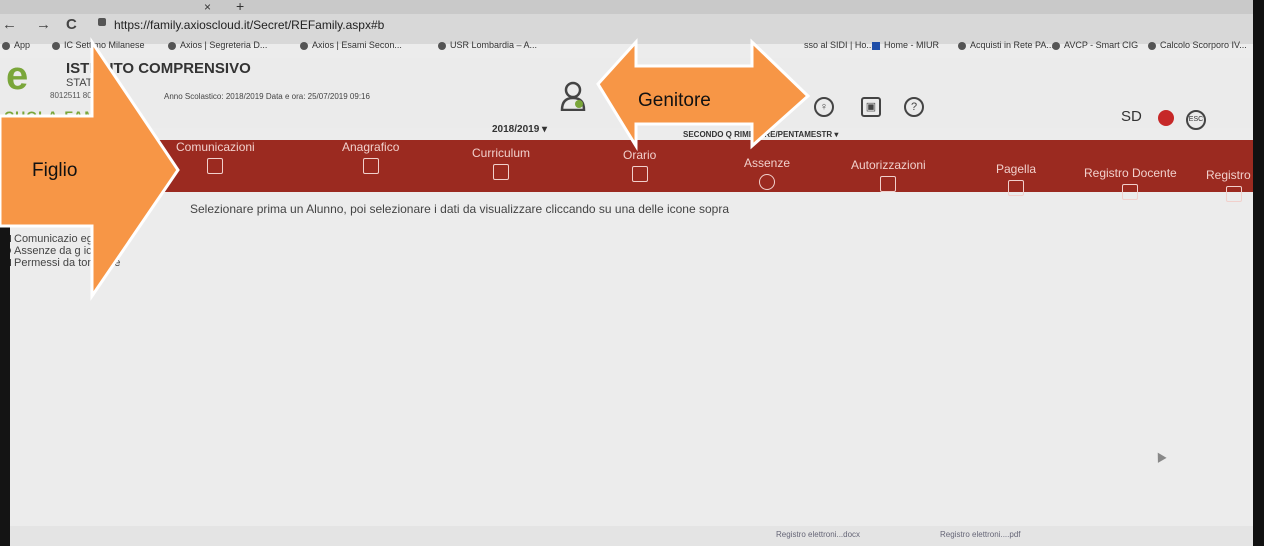 This screenshot has width=1264, height=546. Describe the element at coordinates (90, 169) in the screenshot. I see `figlio-arrow` at that location.